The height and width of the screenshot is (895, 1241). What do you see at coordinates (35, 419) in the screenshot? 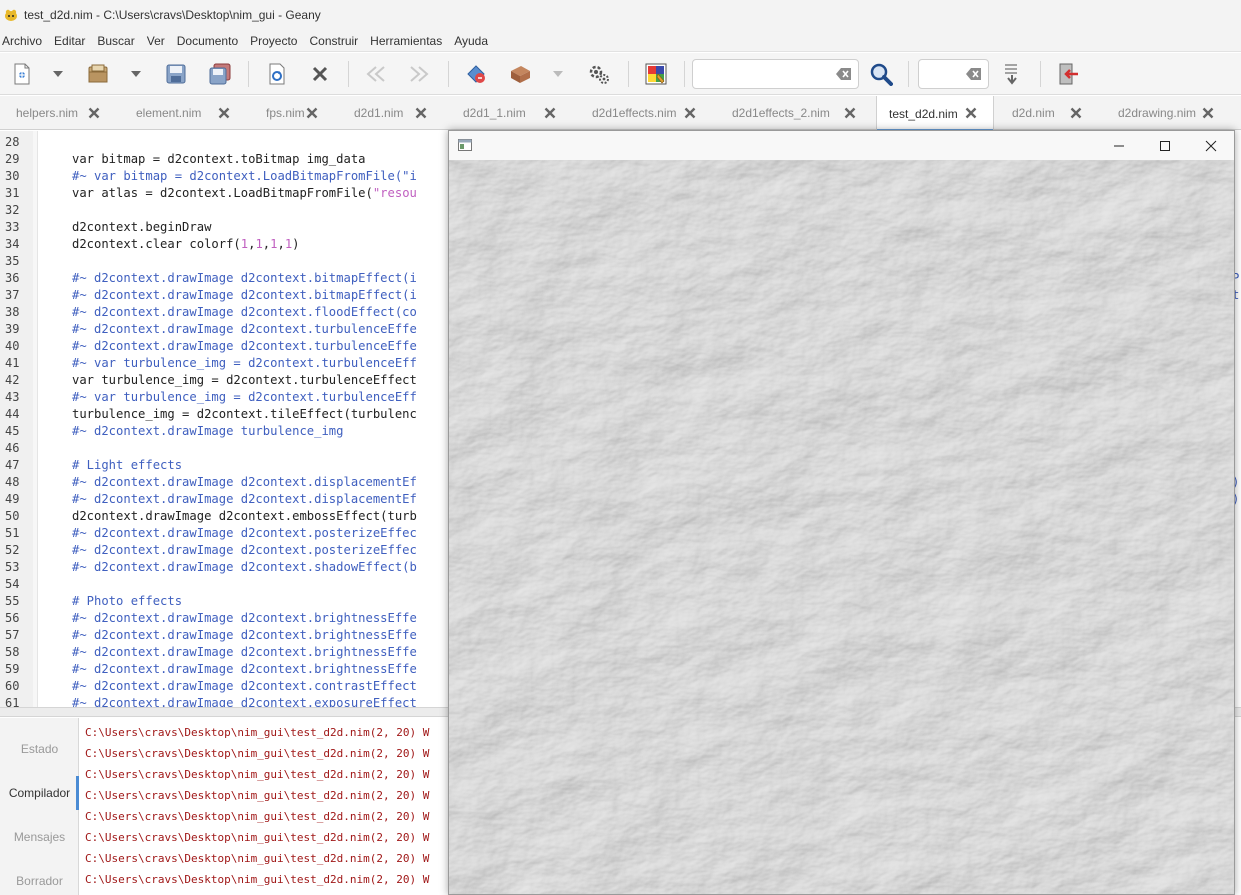
I see `fold-margin` at bounding box center [35, 419].